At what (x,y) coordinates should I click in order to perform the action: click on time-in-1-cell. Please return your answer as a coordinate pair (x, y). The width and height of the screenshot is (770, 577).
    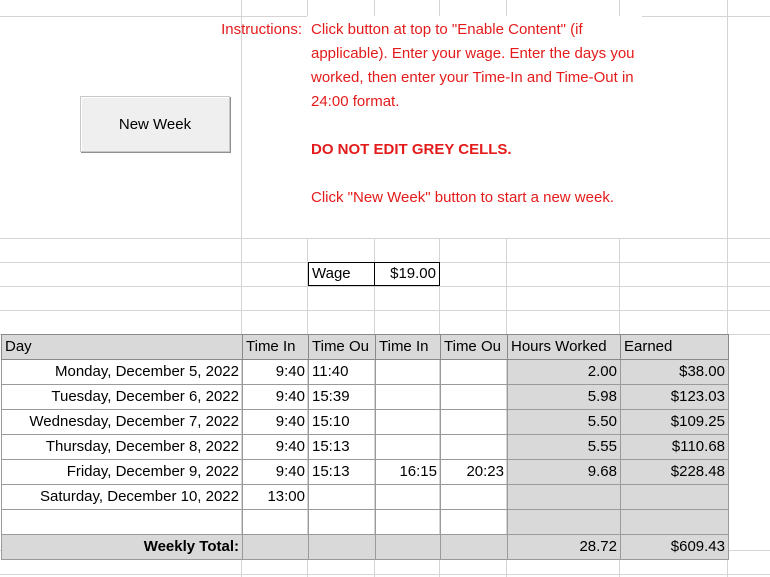
    Looking at the image, I should click on (275, 522).